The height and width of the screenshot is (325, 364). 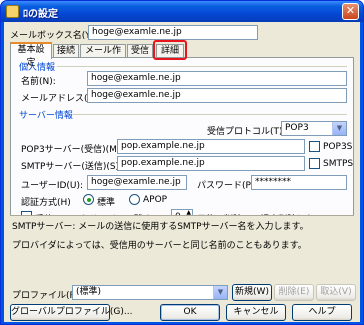 I want to click on pop3s-checkbox, so click(x=314, y=146).